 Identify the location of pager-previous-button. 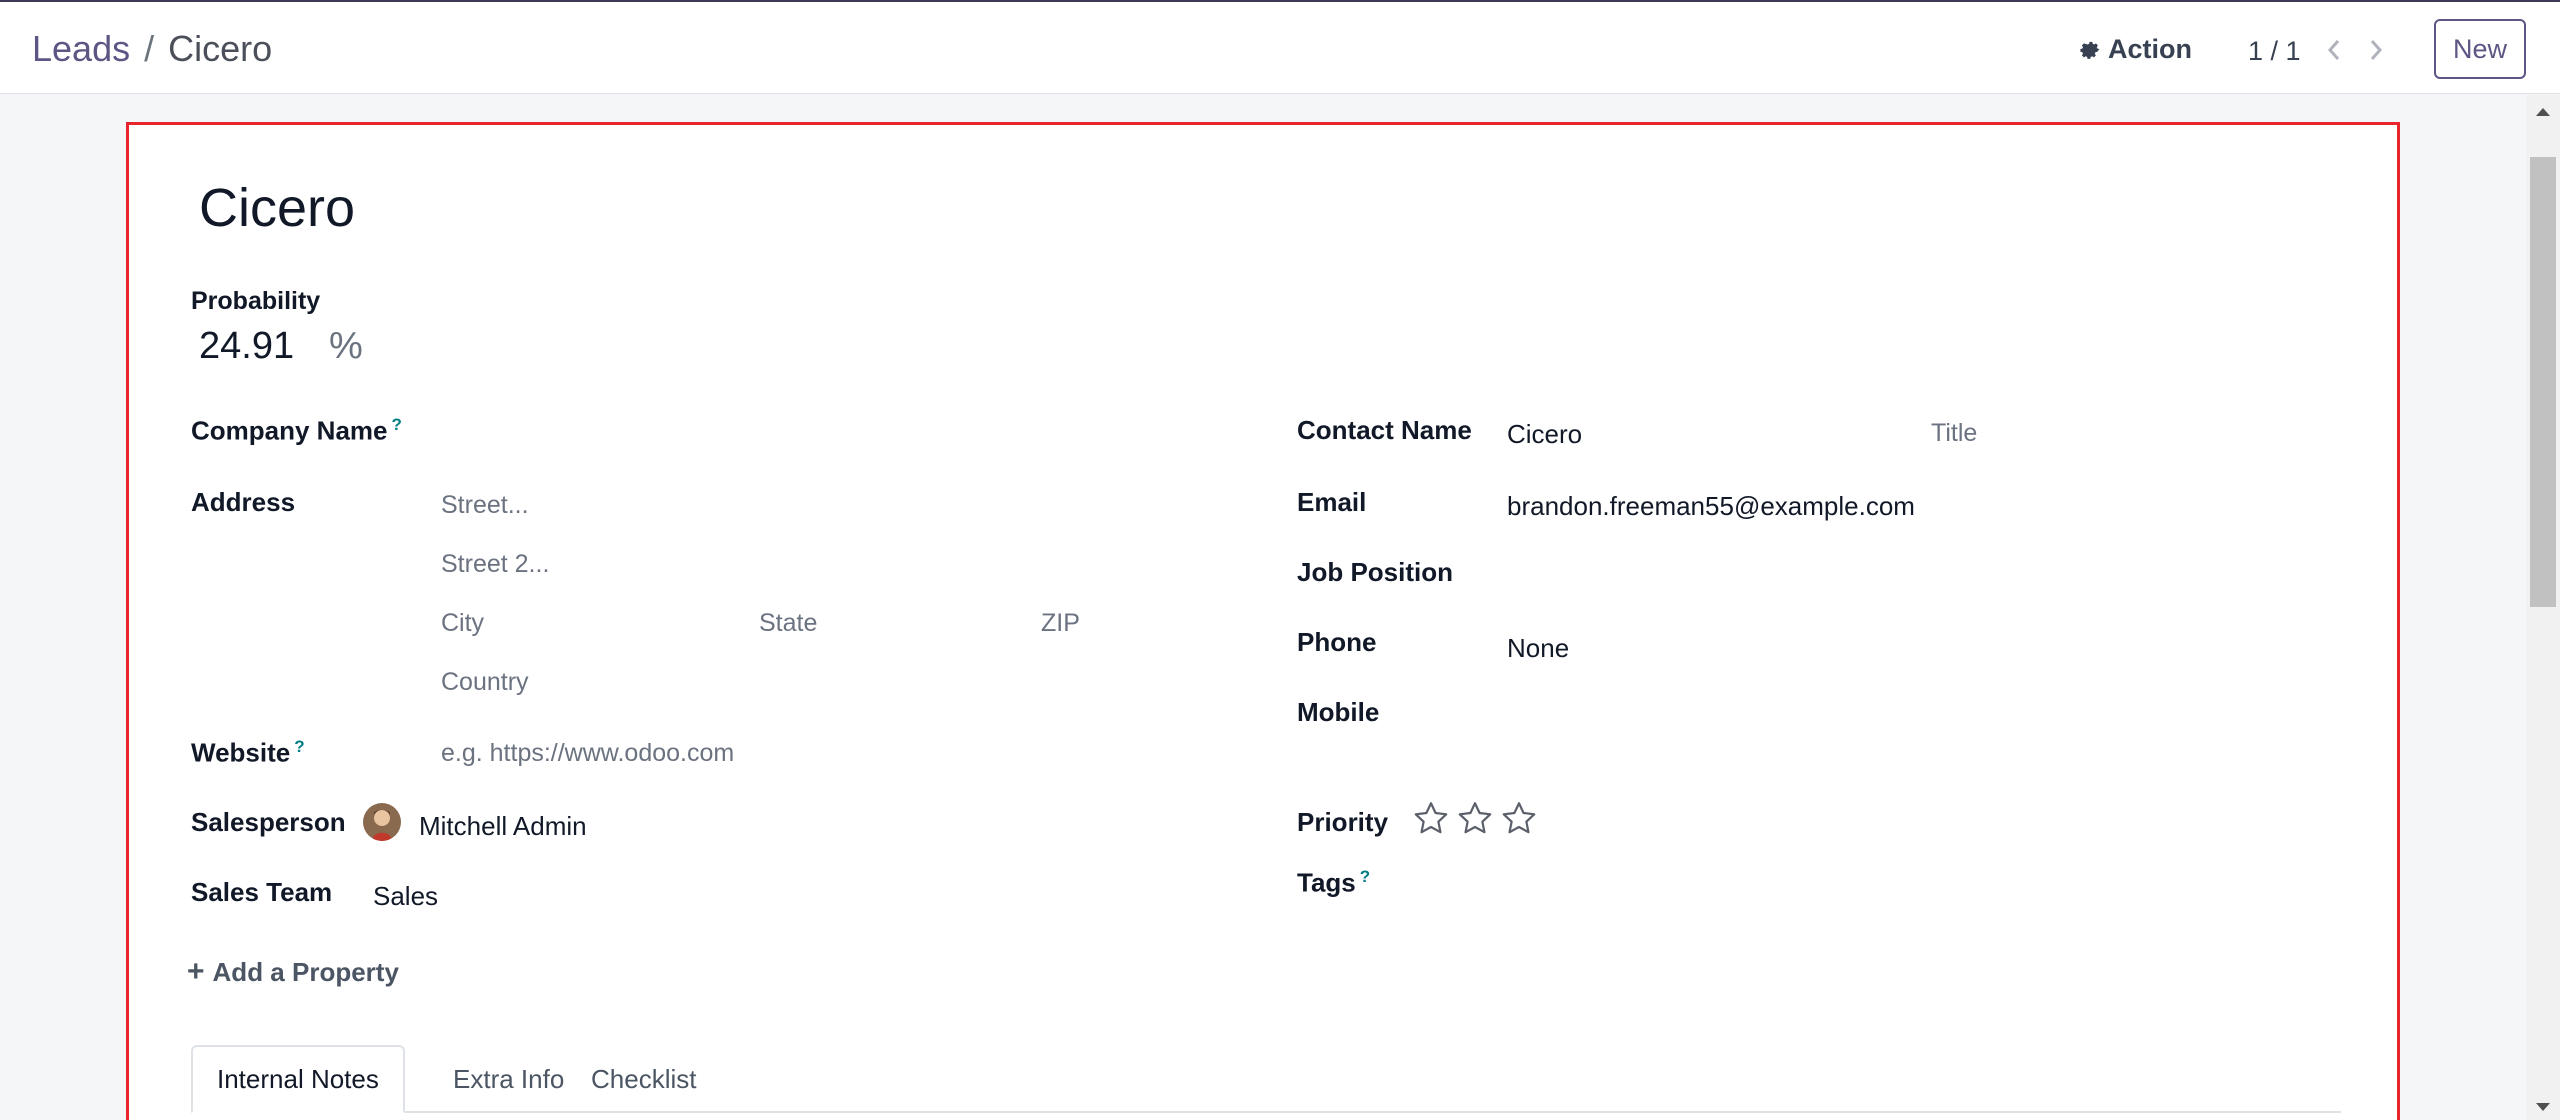
(2334, 50).